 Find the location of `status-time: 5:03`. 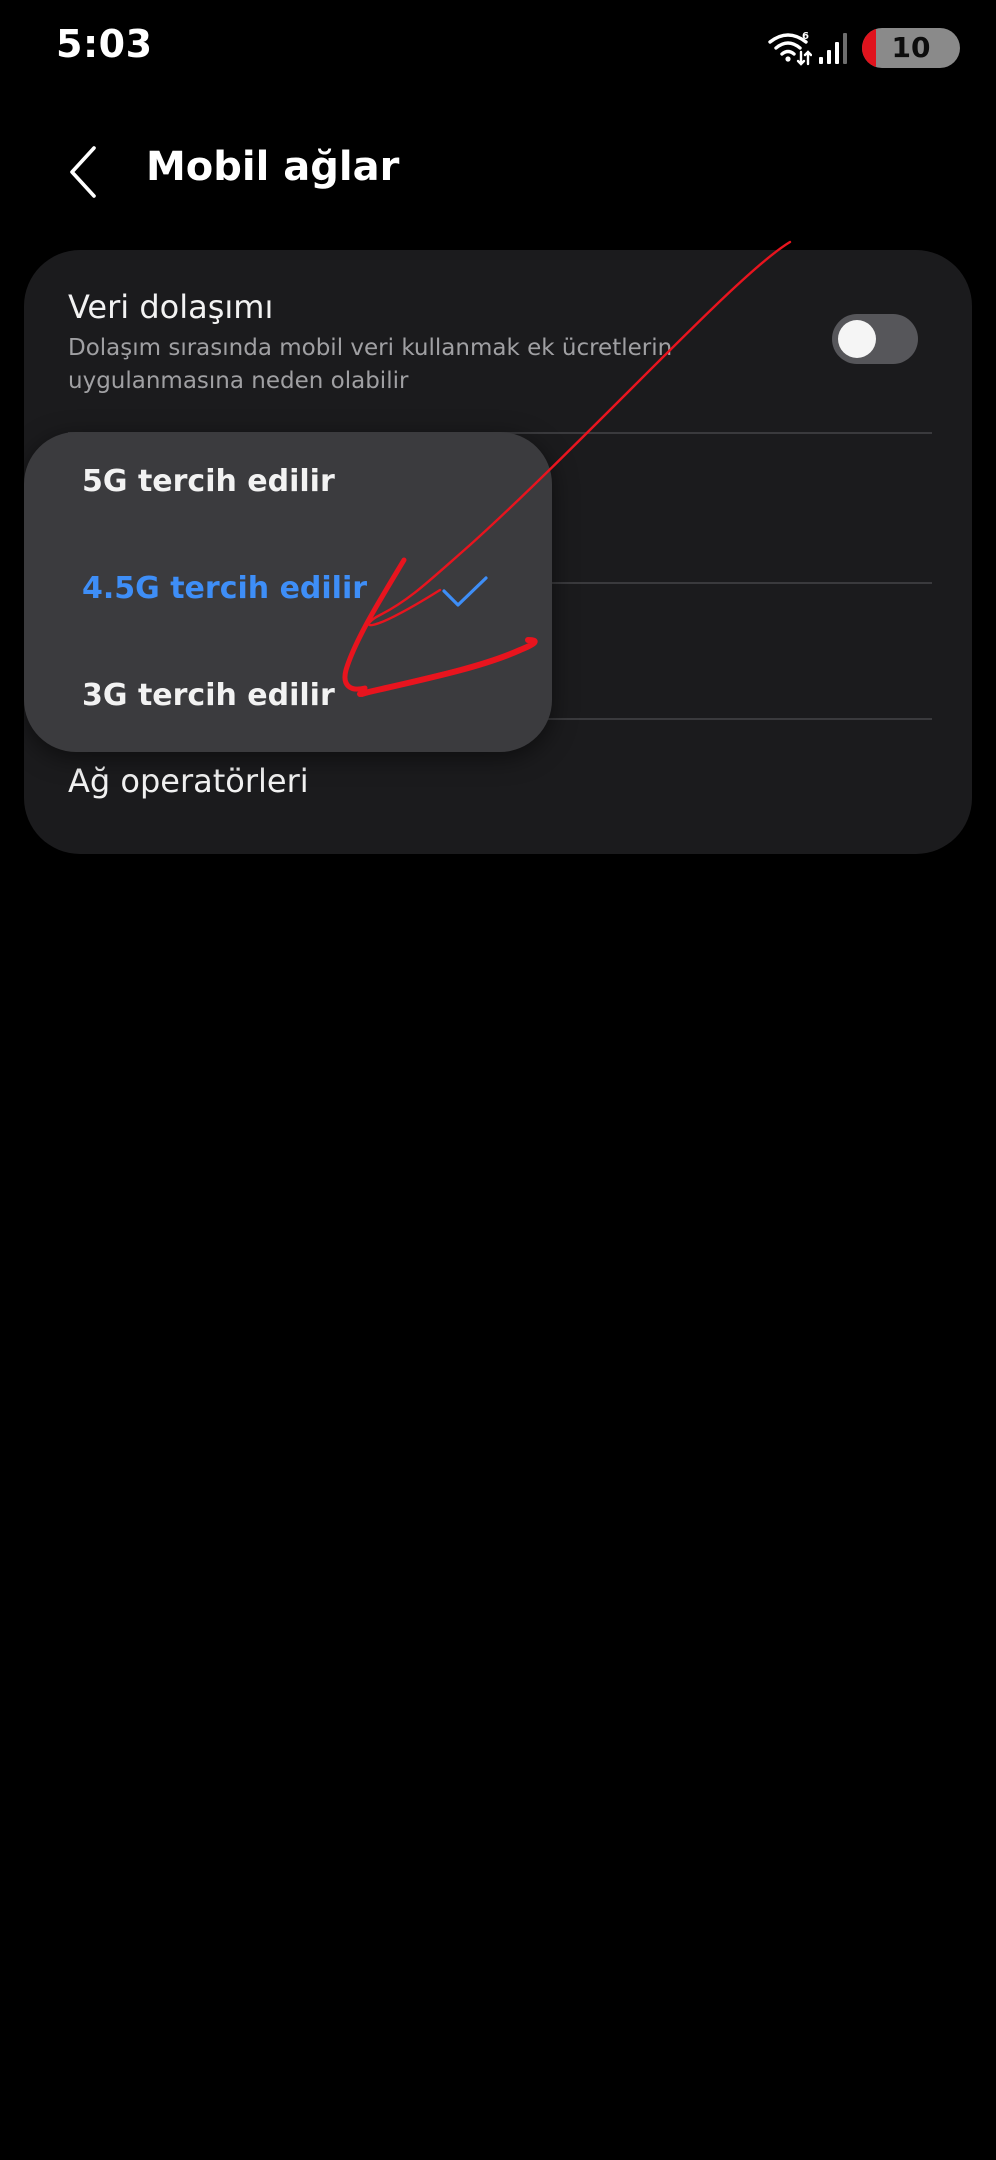

status-time: 5:03 is located at coordinates (104, 44).